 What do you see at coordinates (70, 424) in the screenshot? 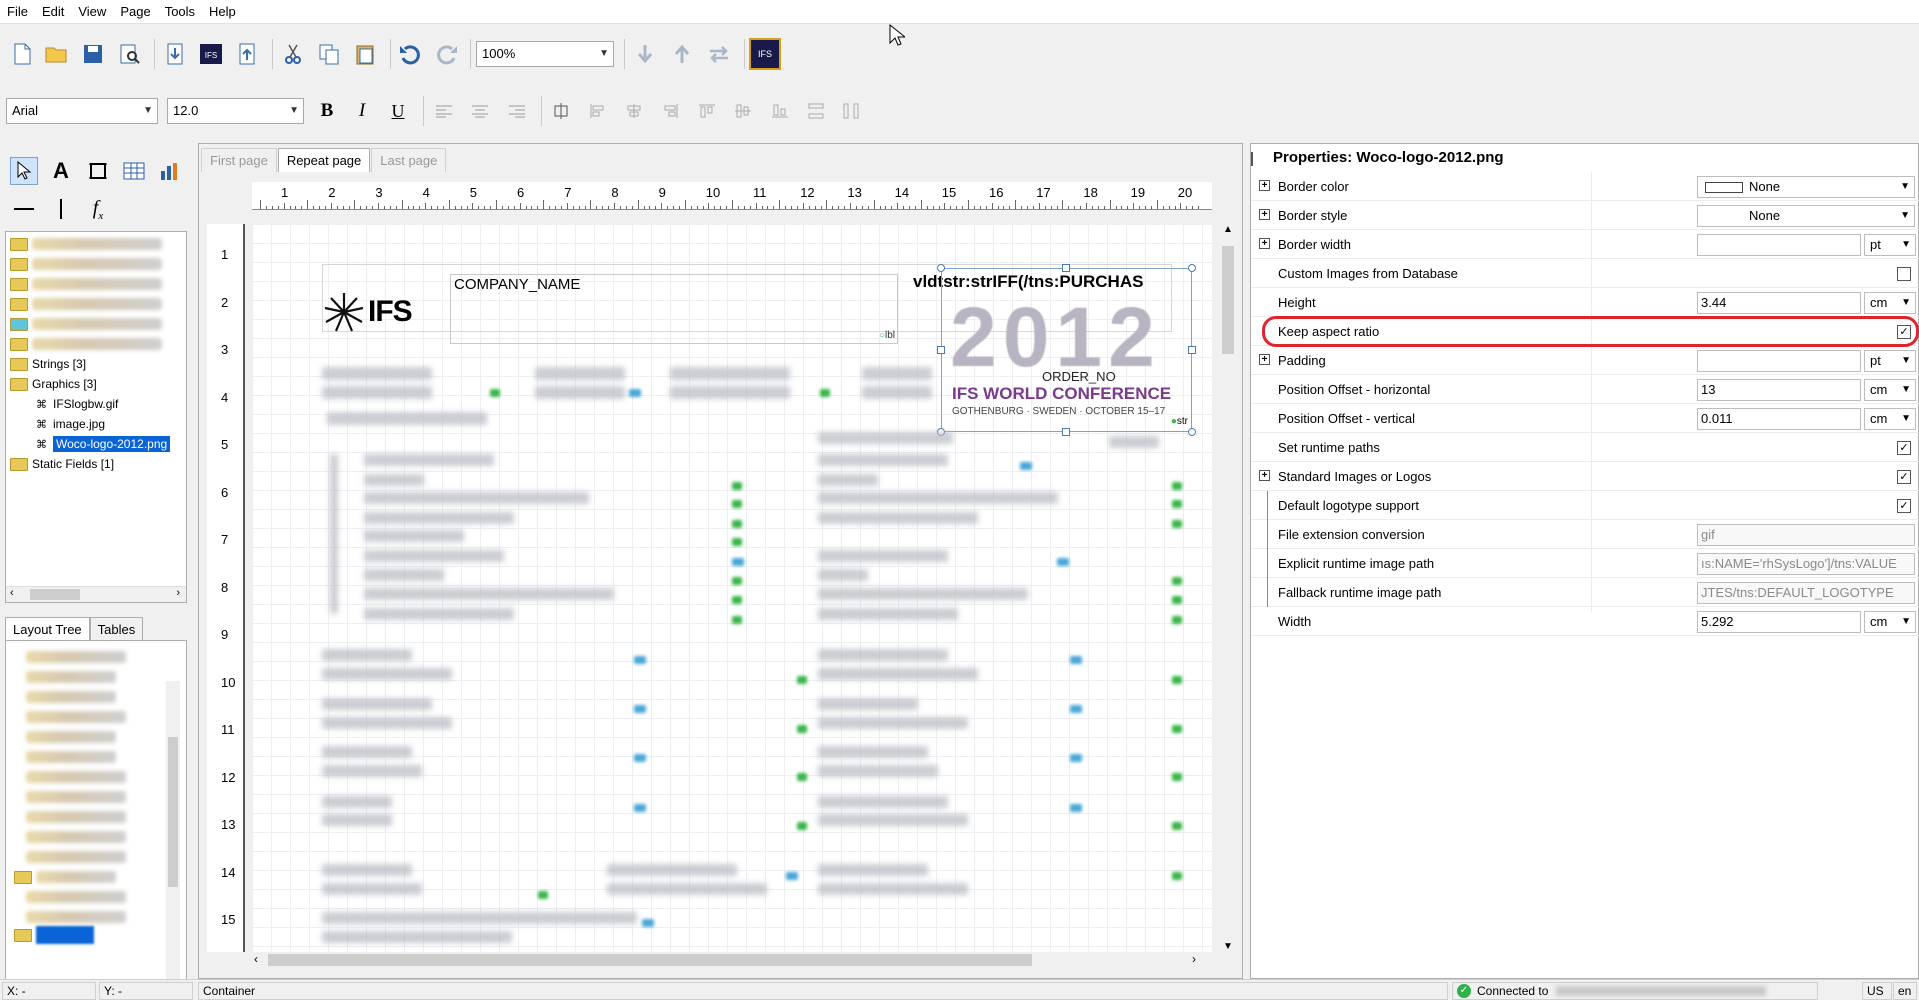
I see `tree-item-image-jpg: ⌘ image.jpg` at bounding box center [70, 424].